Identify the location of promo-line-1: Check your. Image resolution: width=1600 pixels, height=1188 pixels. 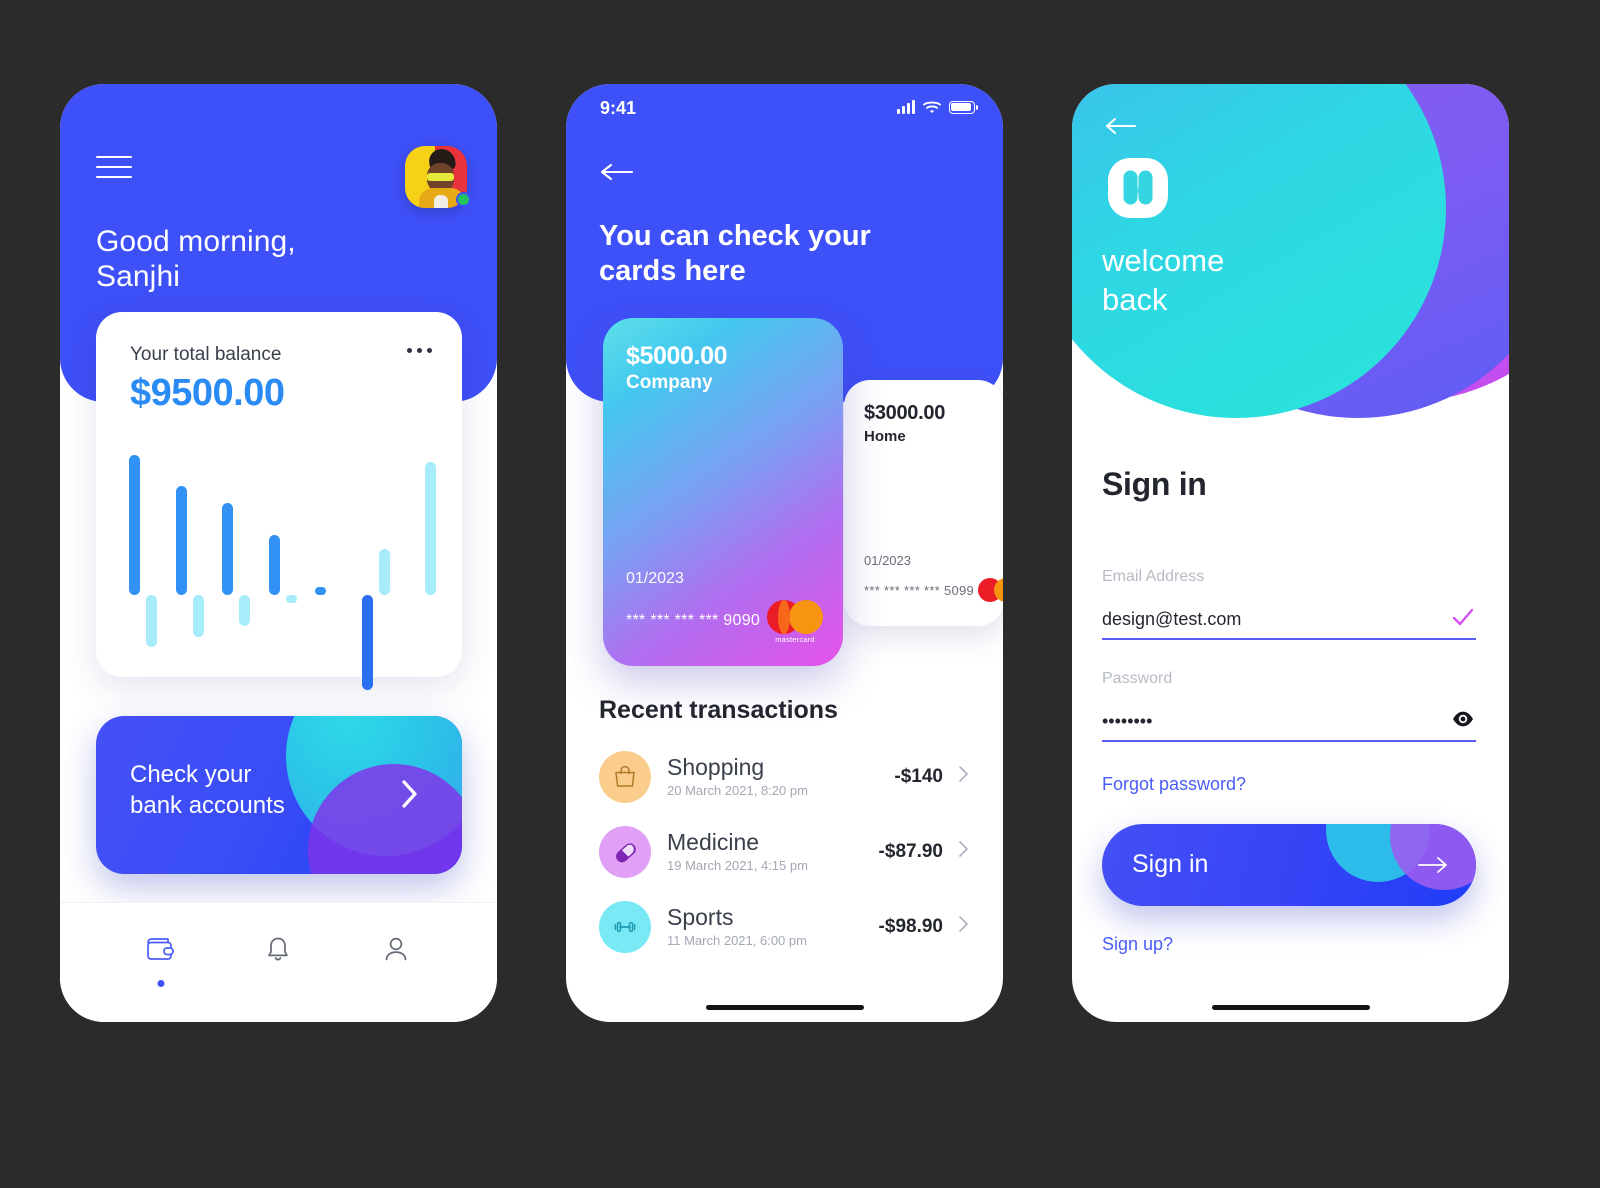
(191, 774).